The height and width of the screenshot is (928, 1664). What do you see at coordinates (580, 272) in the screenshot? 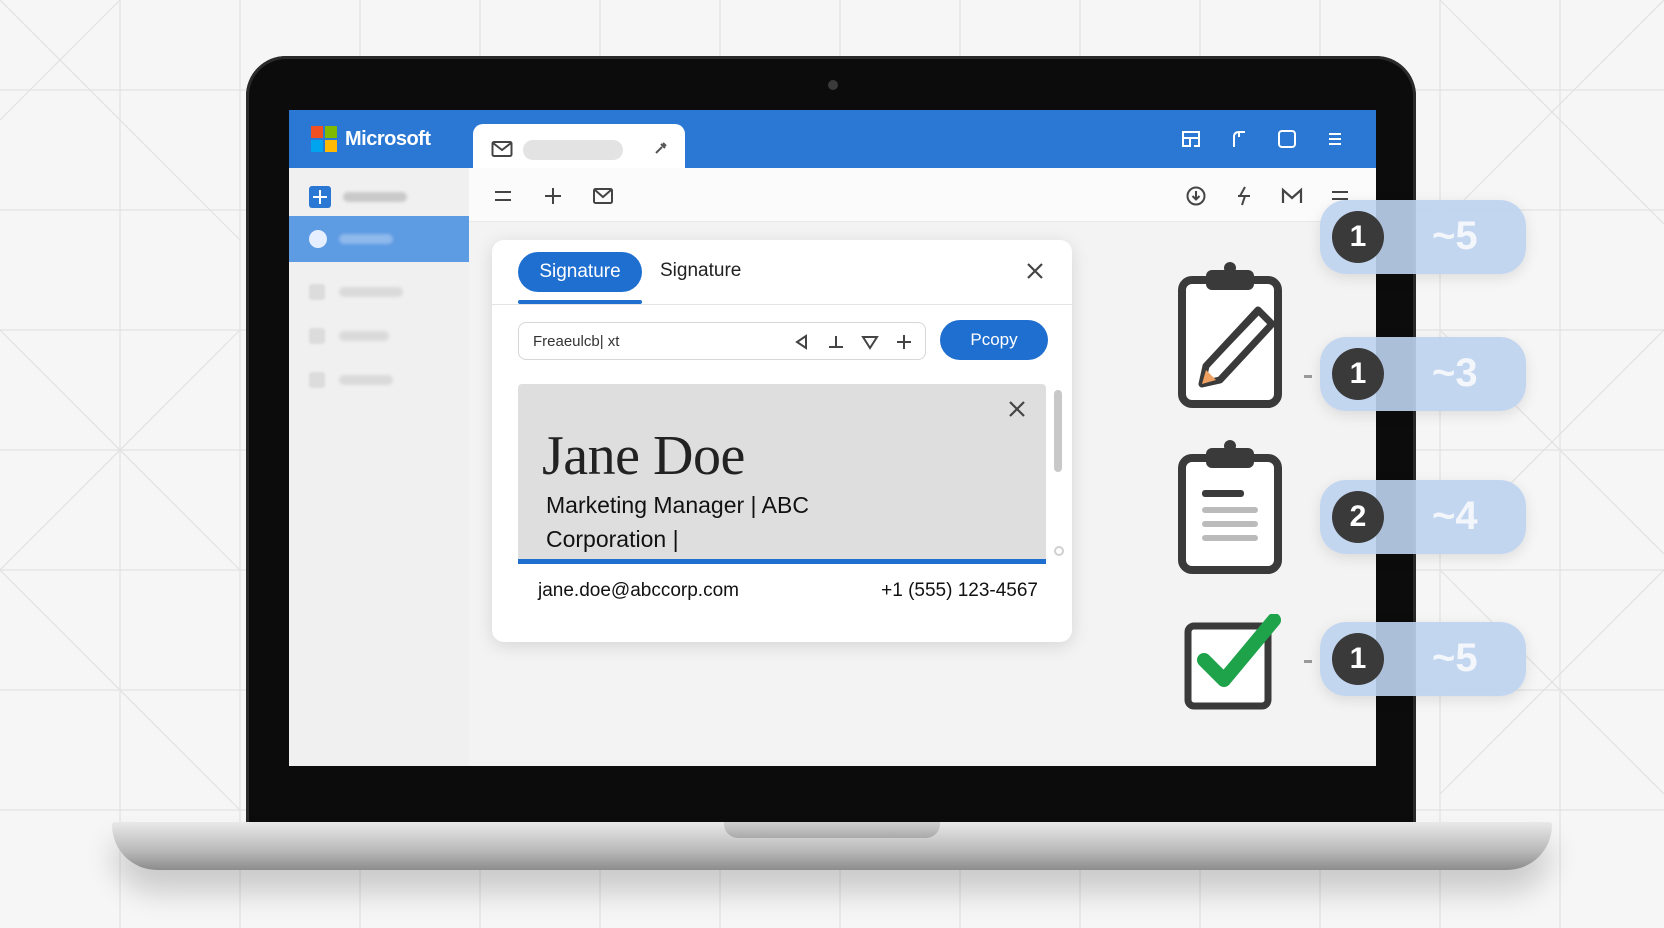
I see `tab-signature-active: Signature` at bounding box center [580, 272].